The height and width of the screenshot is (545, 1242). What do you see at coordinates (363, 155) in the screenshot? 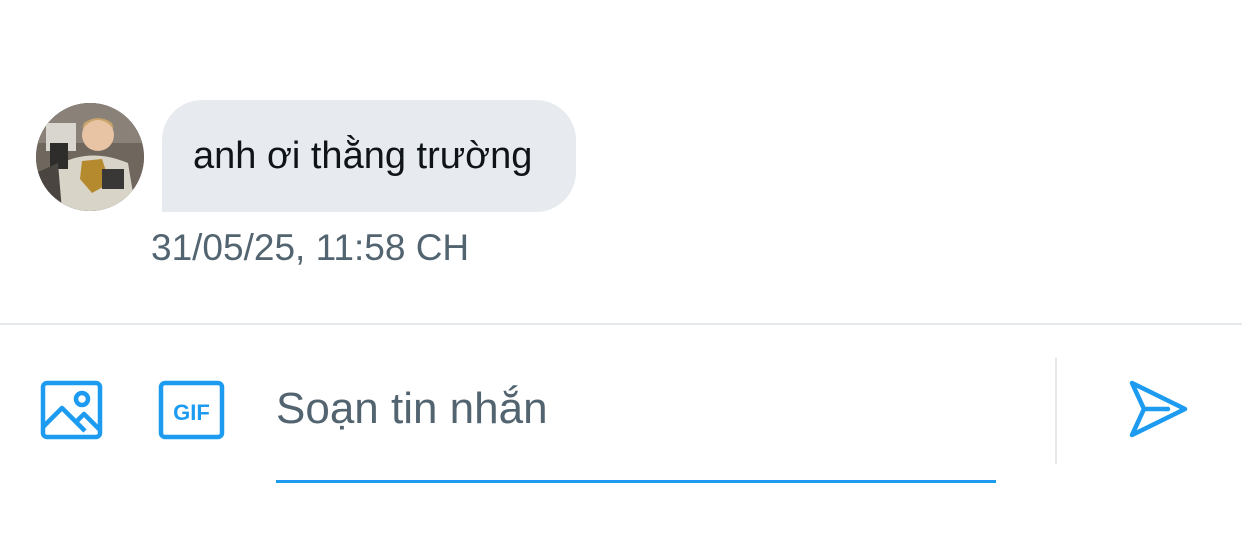
I see `message-text: anh ơi thằng trường` at bounding box center [363, 155].